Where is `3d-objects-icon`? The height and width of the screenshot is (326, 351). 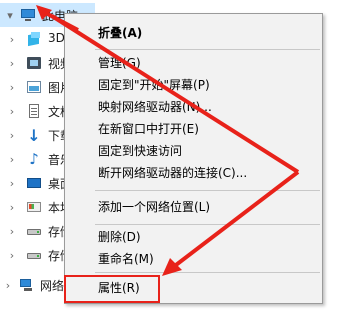 3d-objects-icon is located at coordinates (34, 39).